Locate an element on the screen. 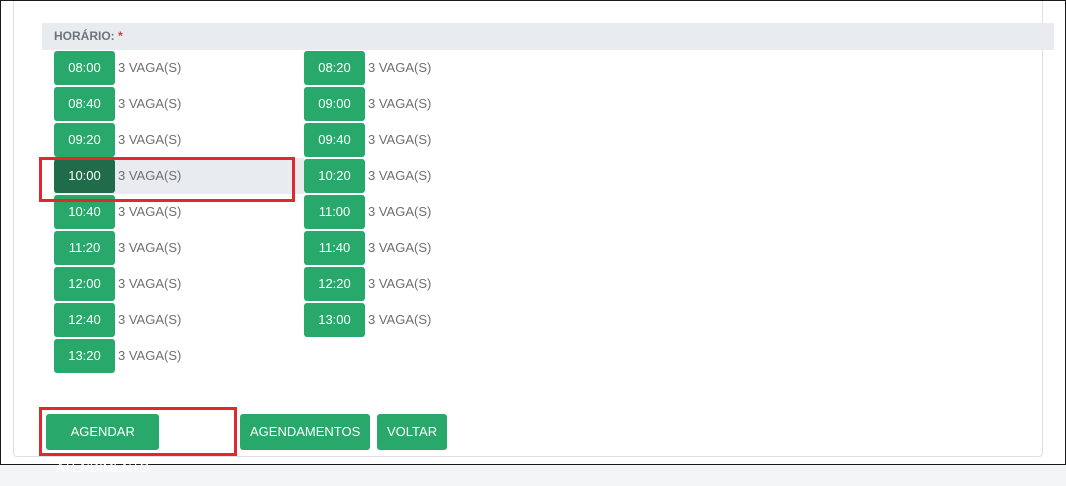  time-slot-button: 08:20 is located at coordinates (334, 68).